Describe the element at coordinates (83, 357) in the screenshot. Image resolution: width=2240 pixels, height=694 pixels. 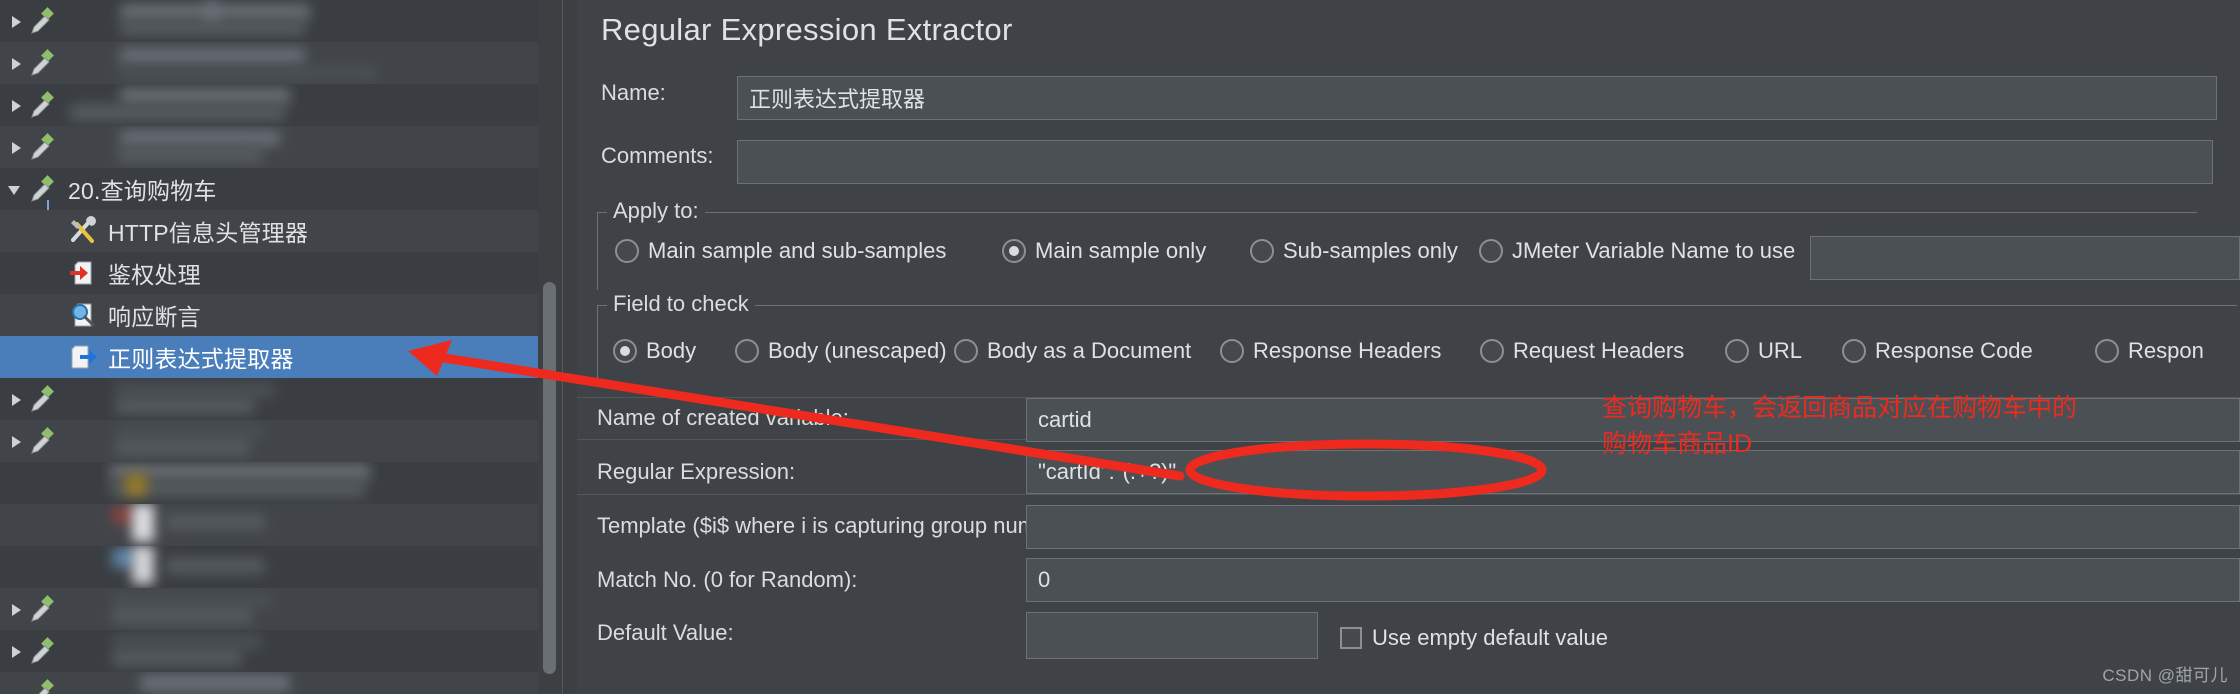
I see `postprocessor-icon` at that location.